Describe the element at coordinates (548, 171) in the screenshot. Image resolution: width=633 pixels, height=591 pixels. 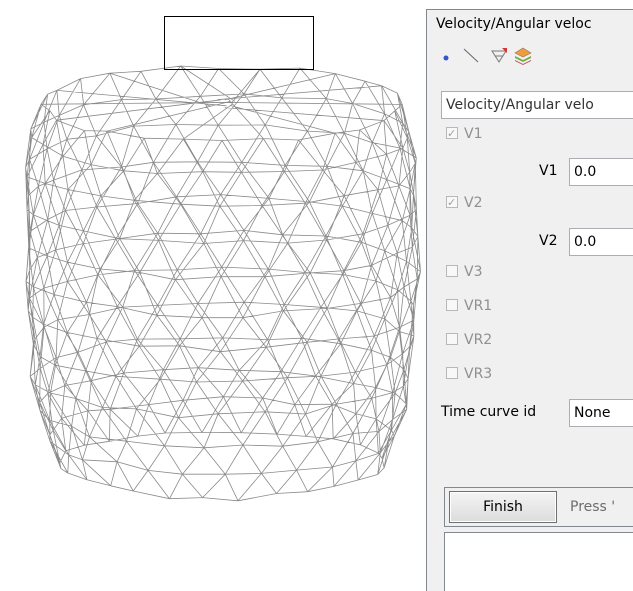
I see `v1-field-label: V1` at that location.